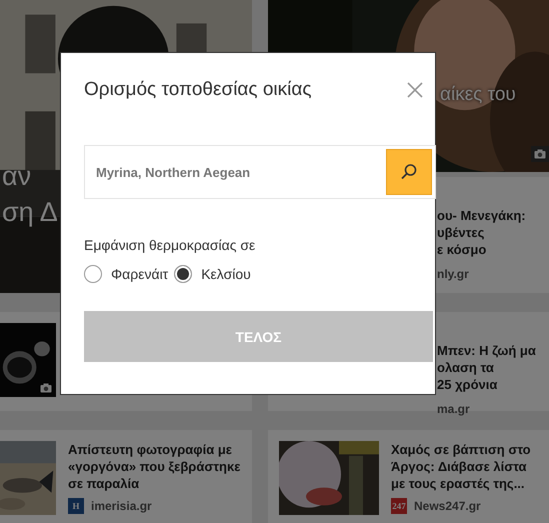  What do you see at coordinates (486, 350) in the screenshot?
I see `headline-text: Μπεν: Η ζωή μα` at bounding box center [486, 350].